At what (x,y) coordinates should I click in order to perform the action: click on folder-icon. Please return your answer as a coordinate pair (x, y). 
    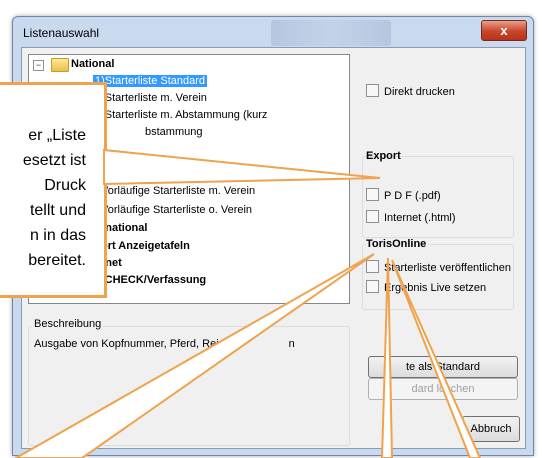
    Looking at the image, I should click on (60, 65).